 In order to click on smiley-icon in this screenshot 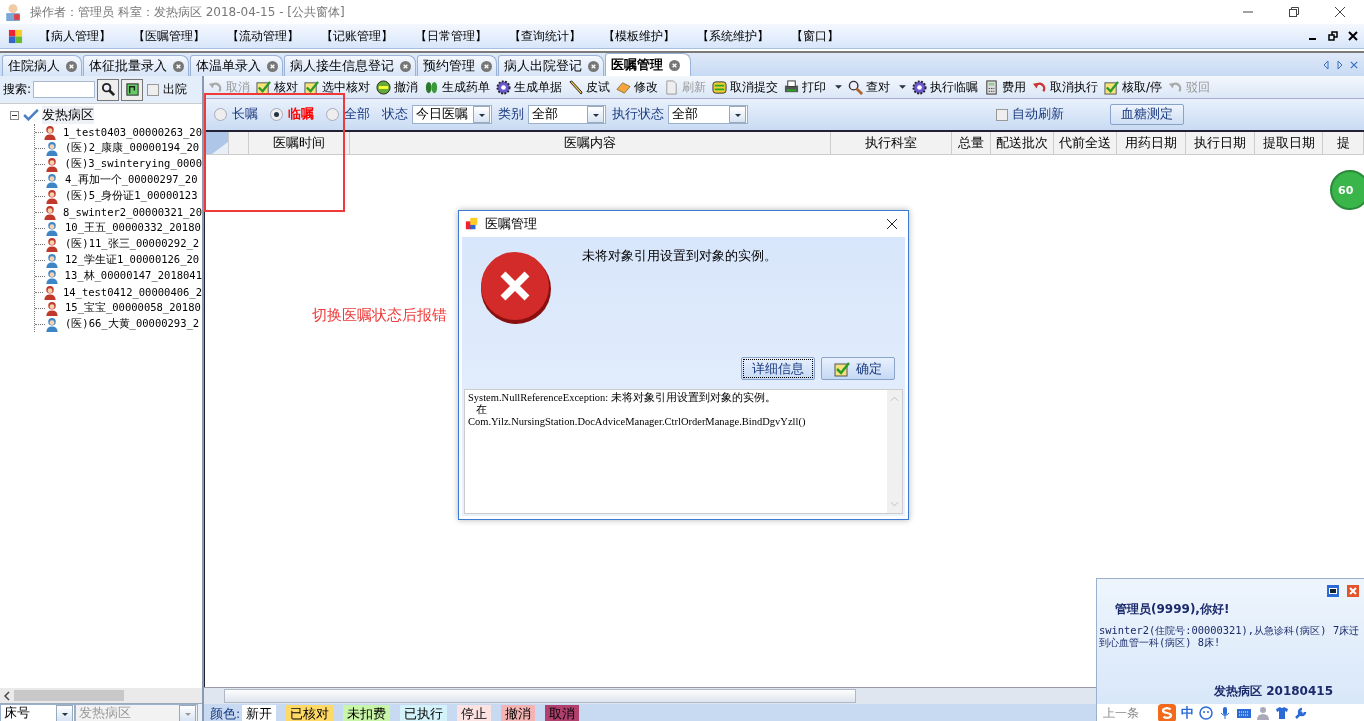, I will do `click(1206, 713)`.